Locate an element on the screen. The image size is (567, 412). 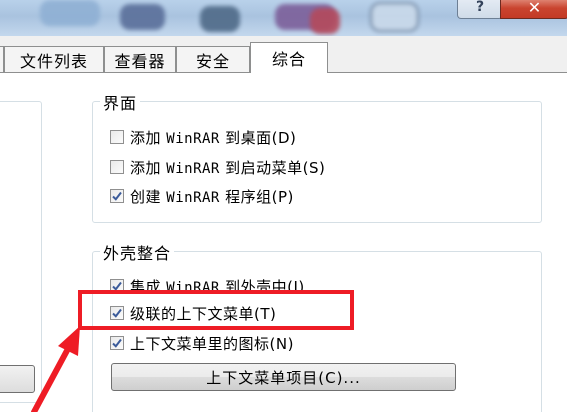
tab-viewer: 查看器 is located at coordinates (140, 59).